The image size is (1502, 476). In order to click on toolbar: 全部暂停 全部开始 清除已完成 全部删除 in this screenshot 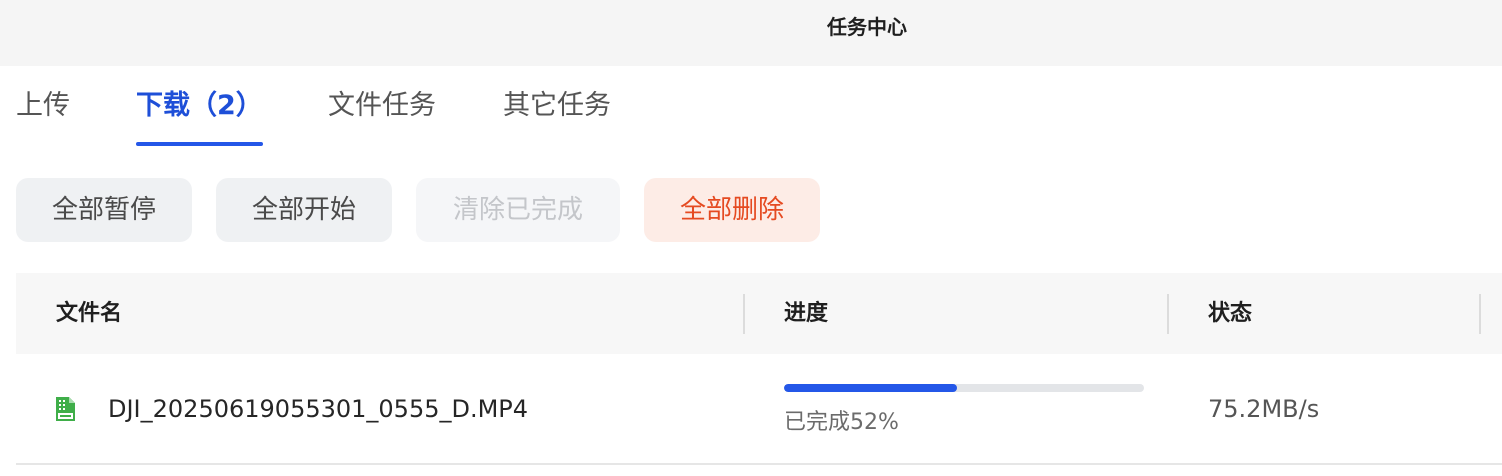, I will do `click(751, 210)`.